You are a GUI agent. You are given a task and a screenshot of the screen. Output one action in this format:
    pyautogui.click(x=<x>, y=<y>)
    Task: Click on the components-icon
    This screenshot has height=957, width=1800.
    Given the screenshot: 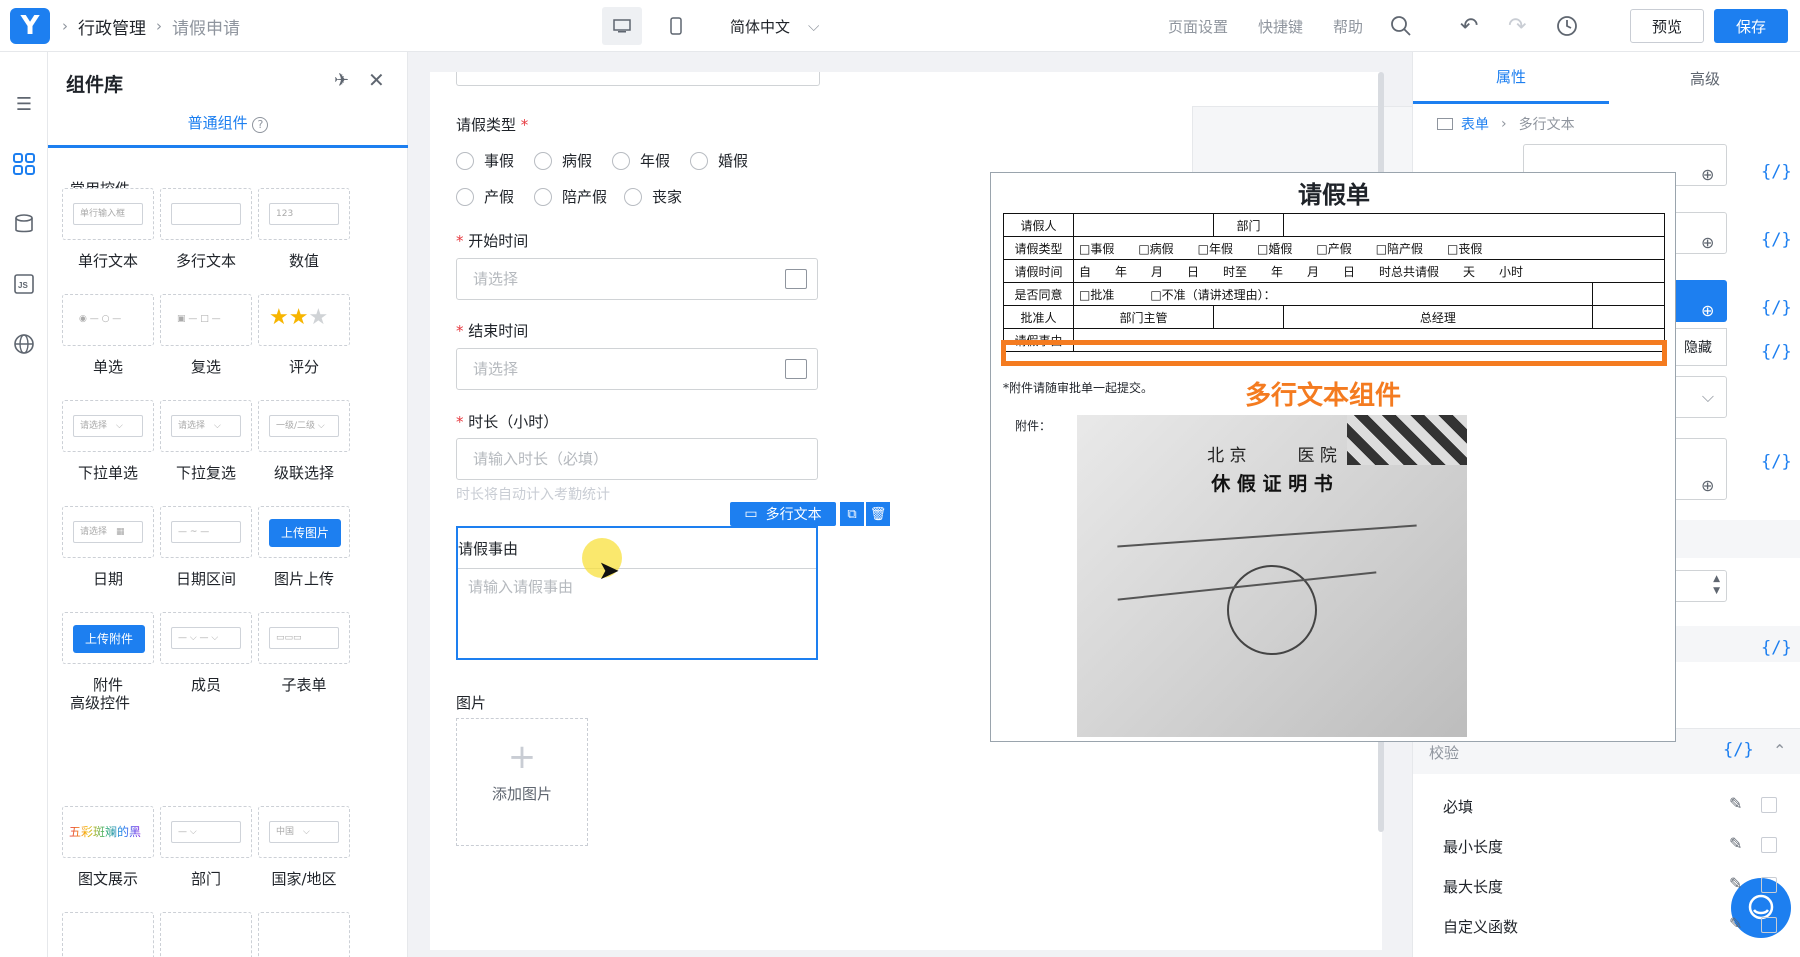 What is the action you would take?
    pyautogui.click(x=24, y=164)
    